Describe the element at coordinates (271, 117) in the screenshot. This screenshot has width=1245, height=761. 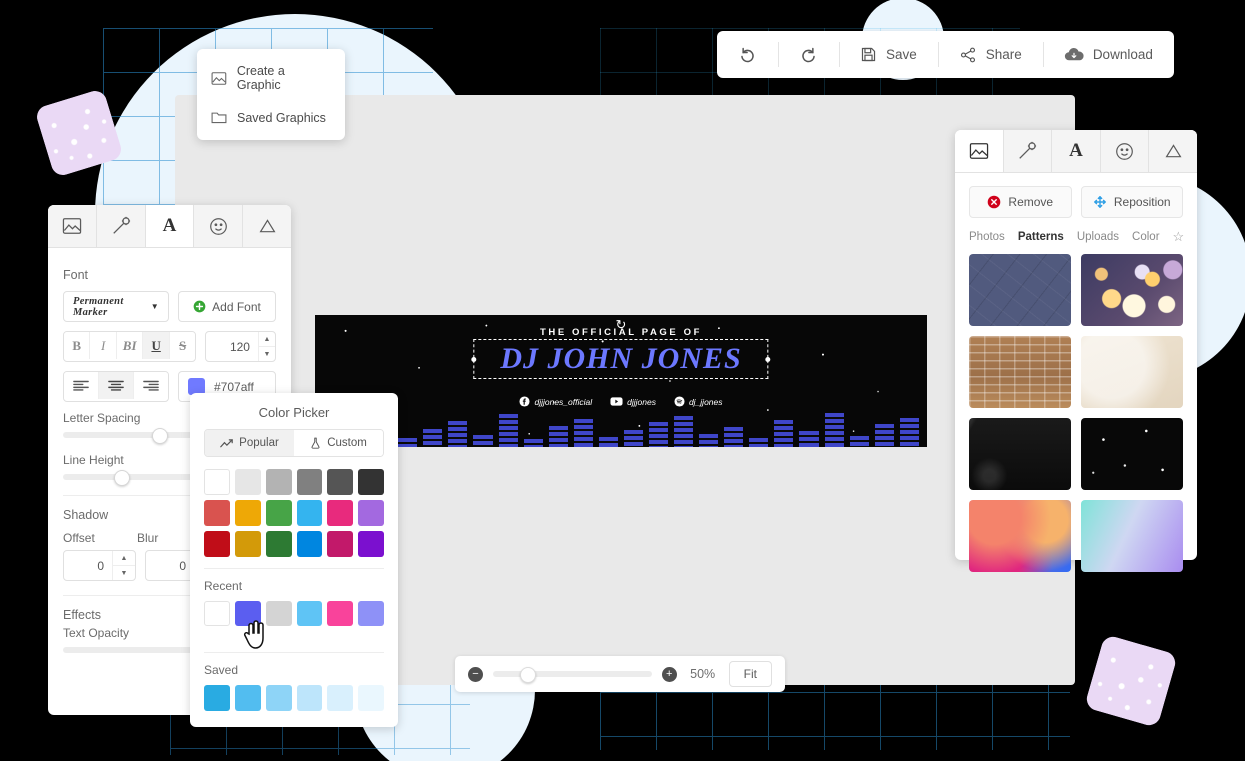
I see `menu-item-saved-graphics: Saved Graphics` at that location.